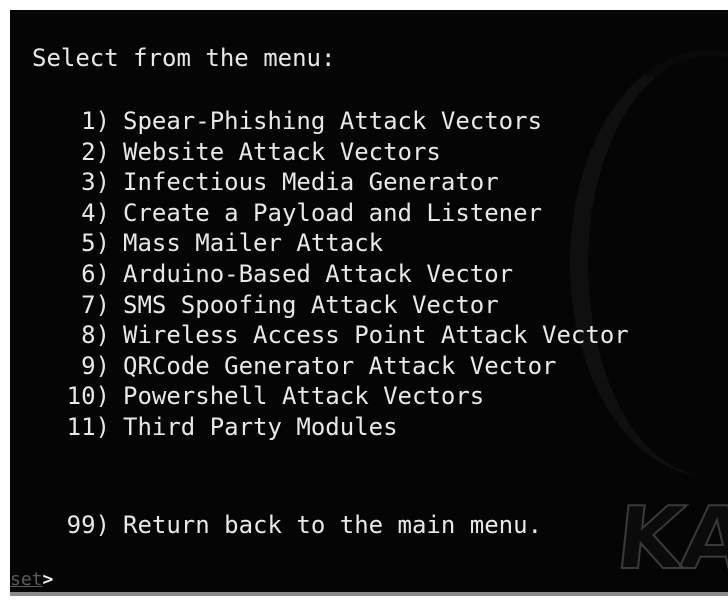 Image resolution: width=728 pixels, height=600 pixels. I want to click on menu-item-label: Arduino-Based Attack Vector, so click(318, 273).